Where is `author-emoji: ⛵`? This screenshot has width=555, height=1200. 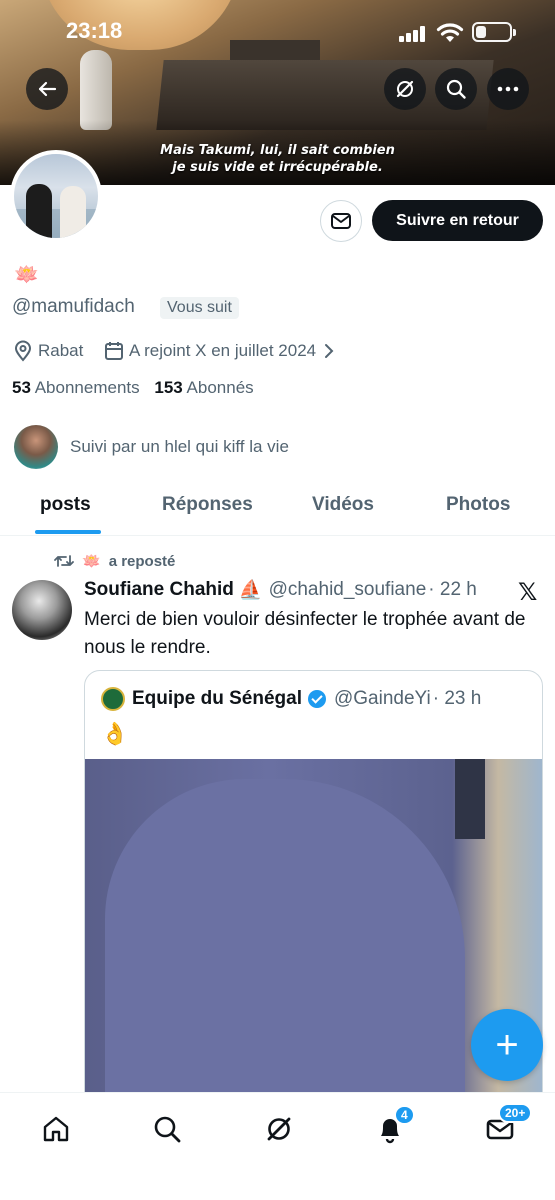 author-emoji: ⛵ is located at coordinates (250, 590).